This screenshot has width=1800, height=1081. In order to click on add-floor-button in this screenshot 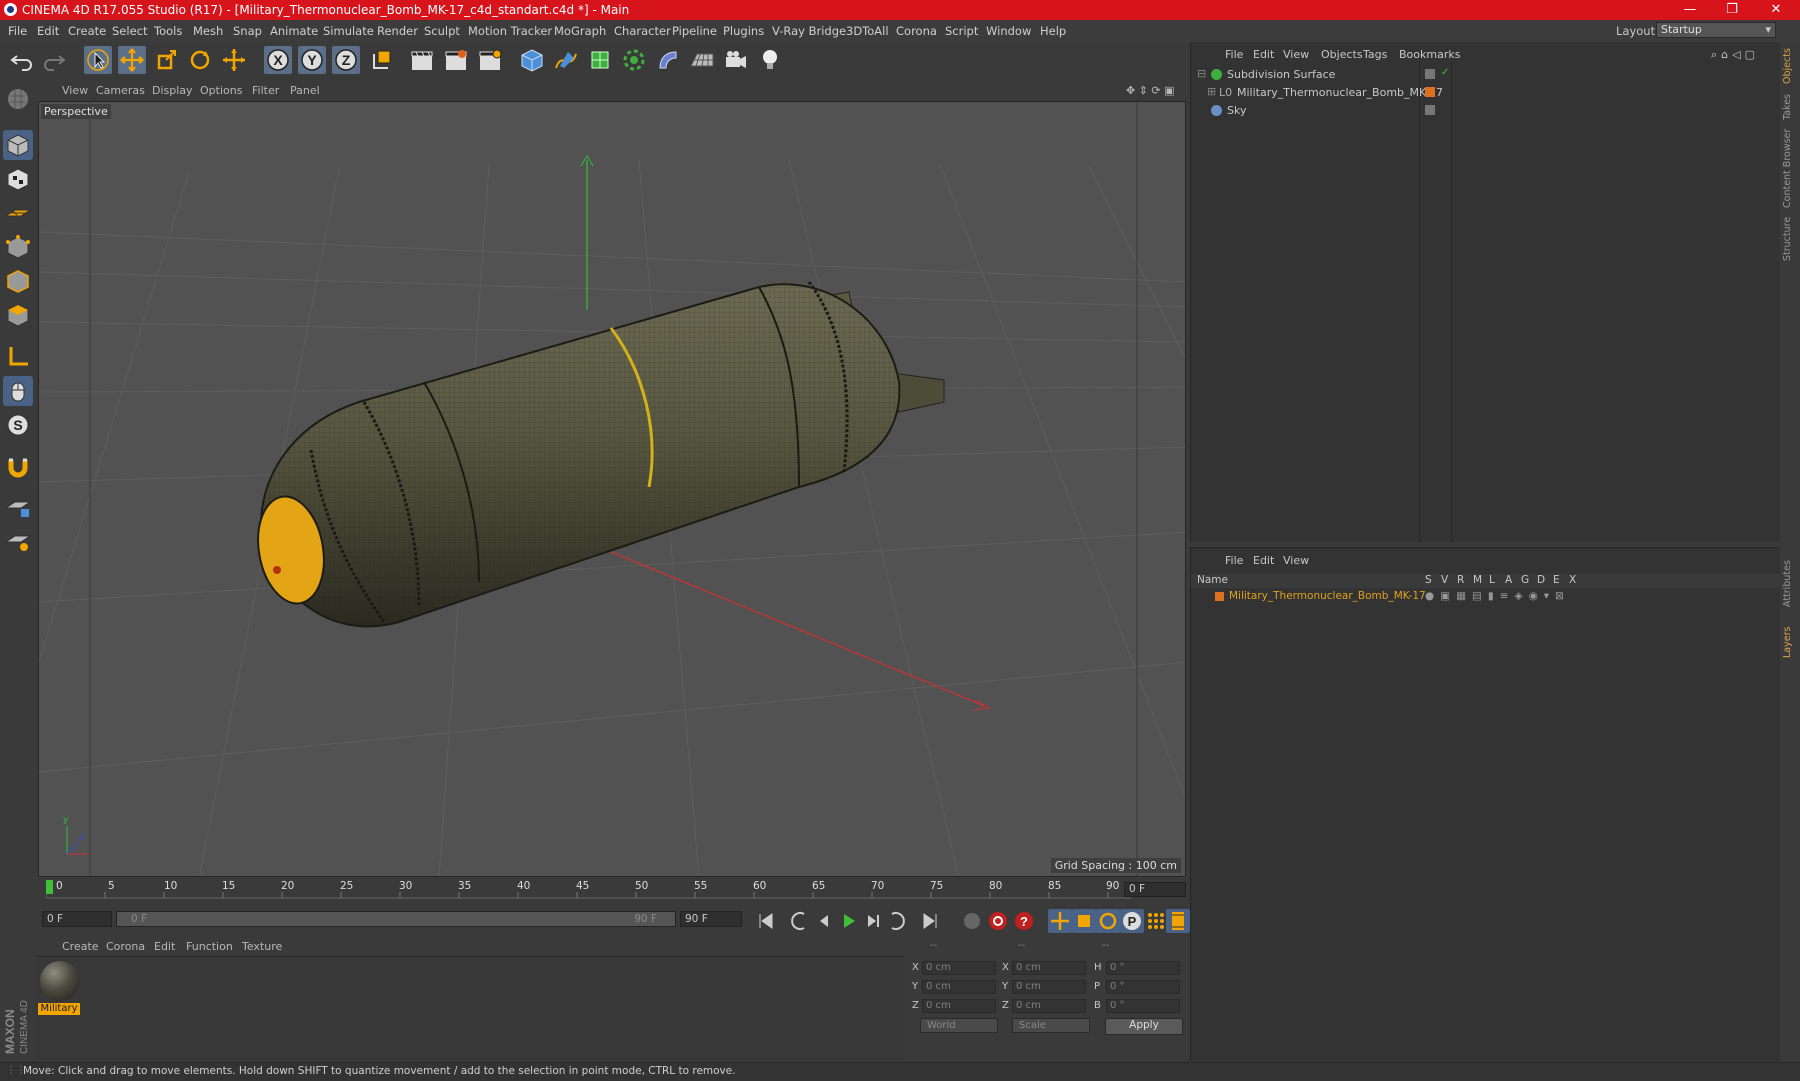, I will do `click(702, 60)`.